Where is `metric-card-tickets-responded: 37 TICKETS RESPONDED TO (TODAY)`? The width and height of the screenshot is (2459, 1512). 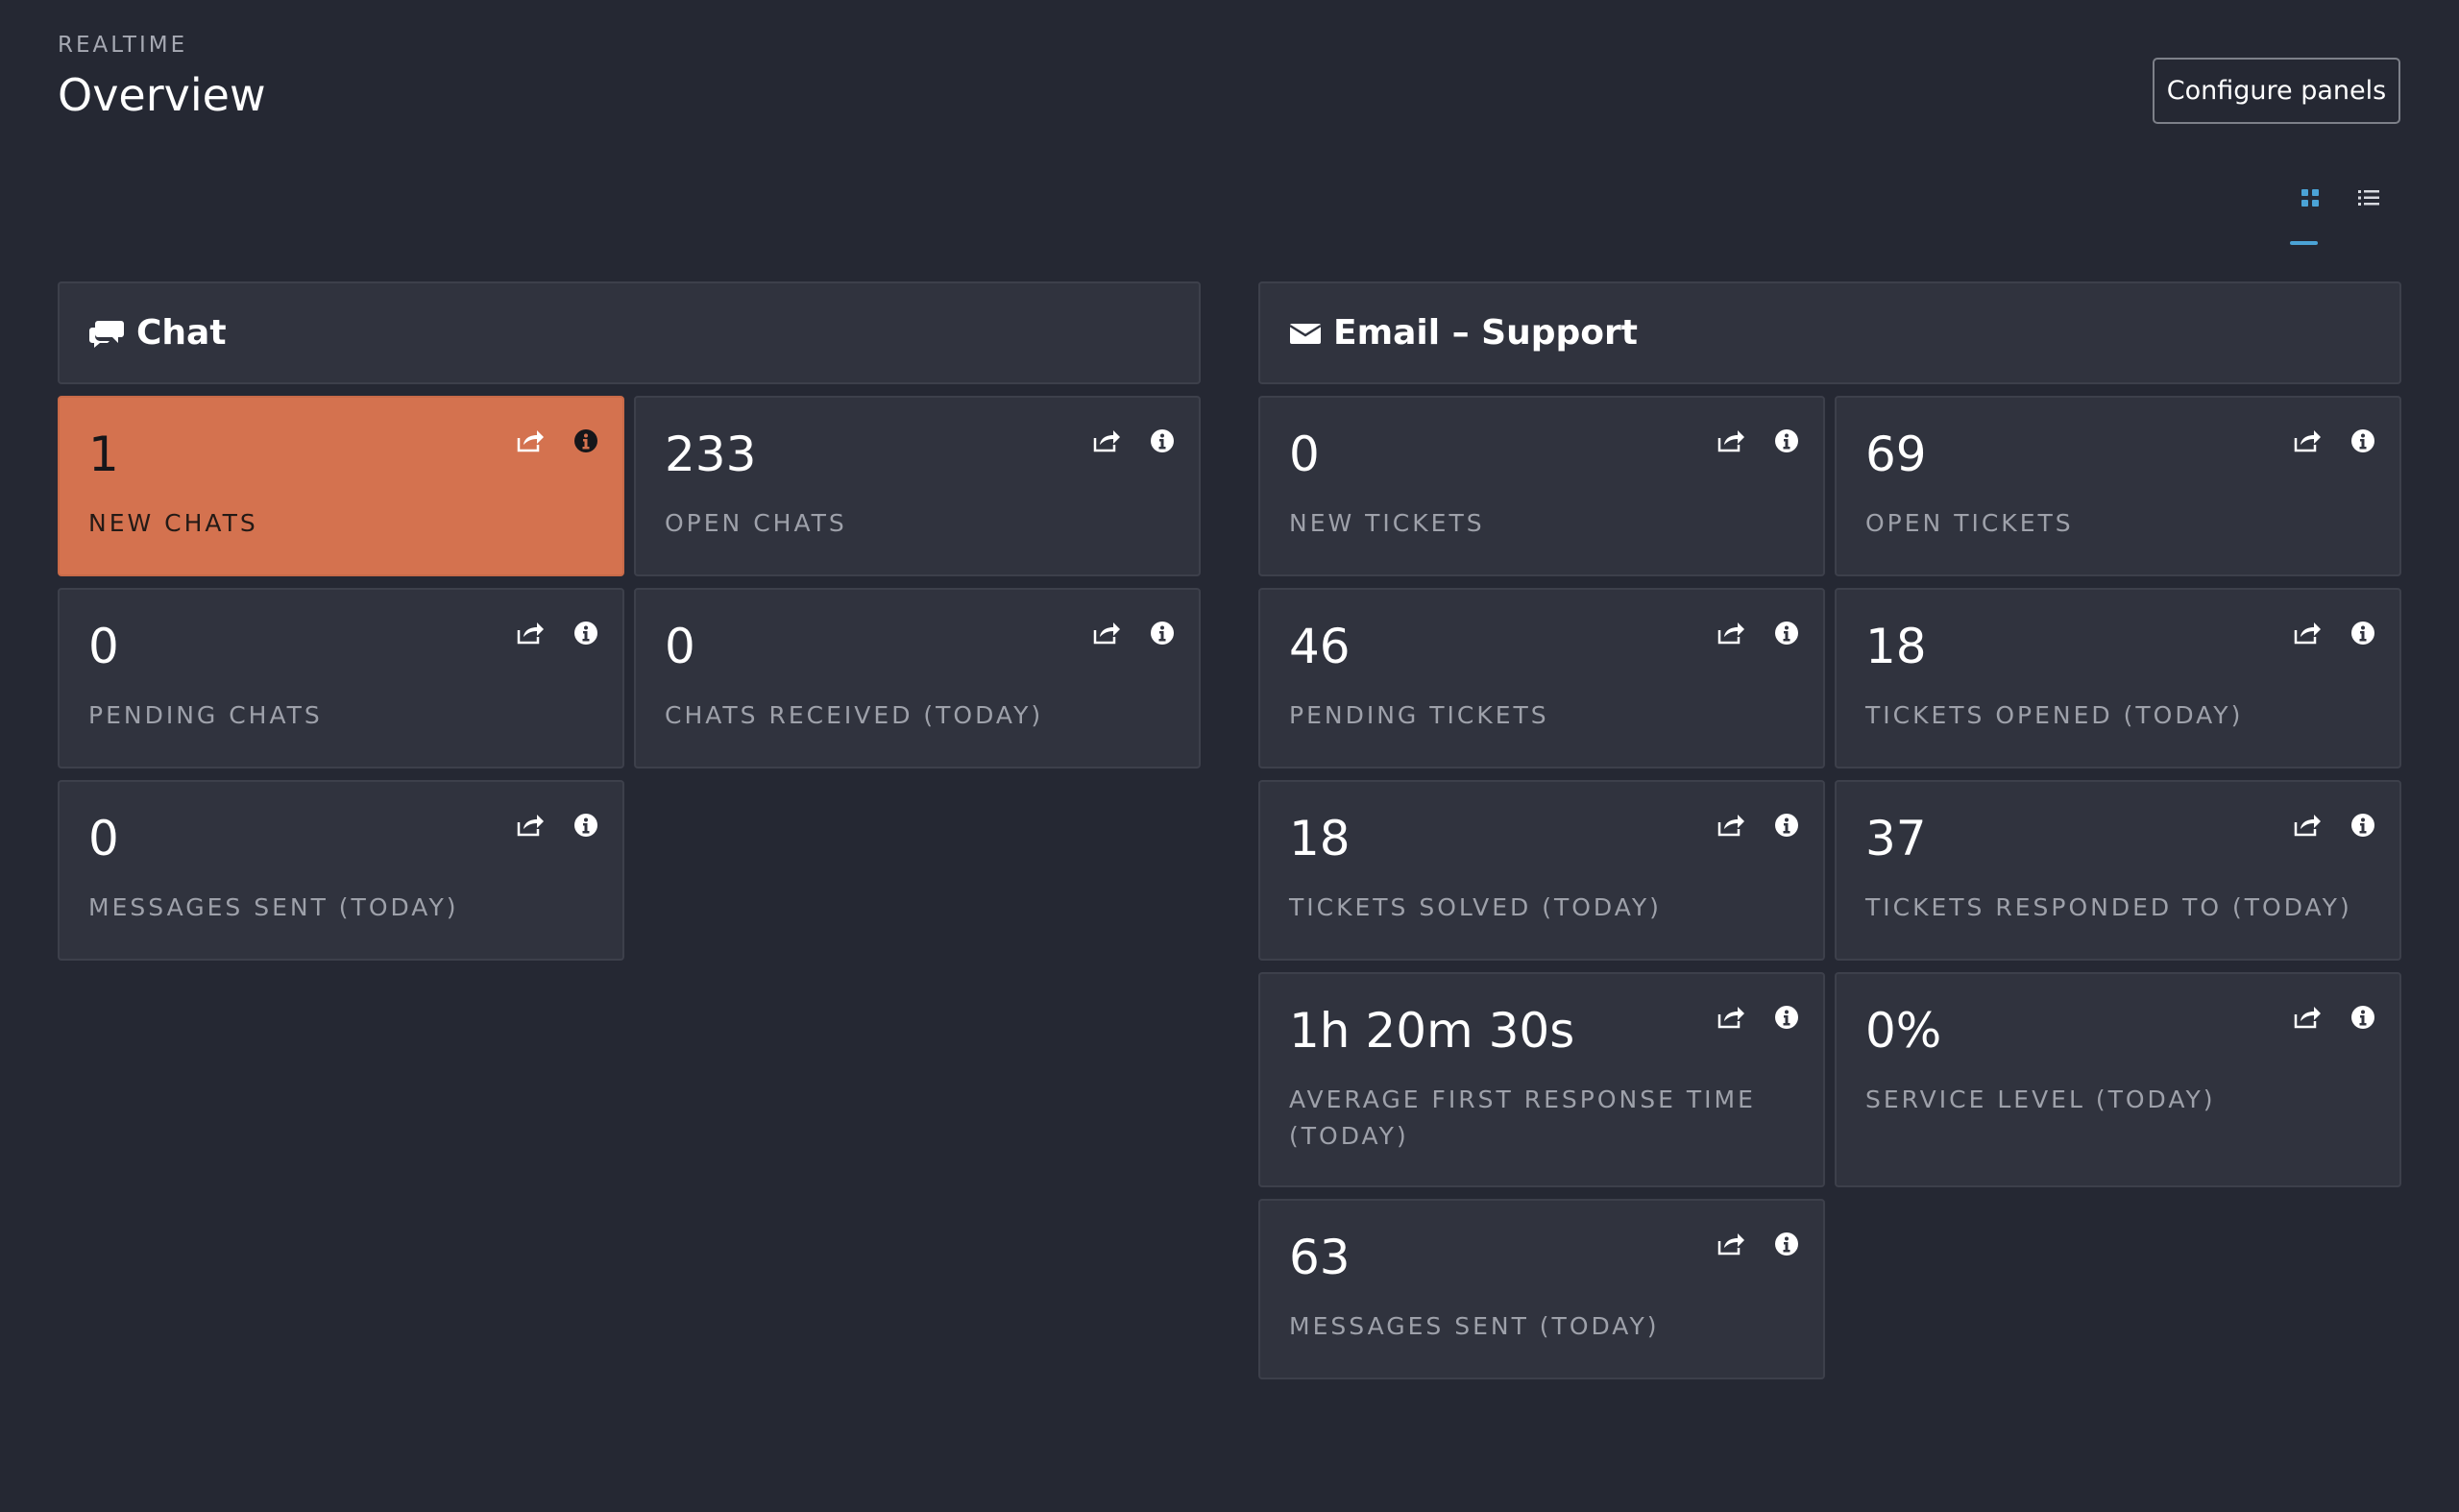 metric-card-tickets-responded: 37 TICKETS RESPONDED TO (TODAY) is located at coordinates (2118, 870).